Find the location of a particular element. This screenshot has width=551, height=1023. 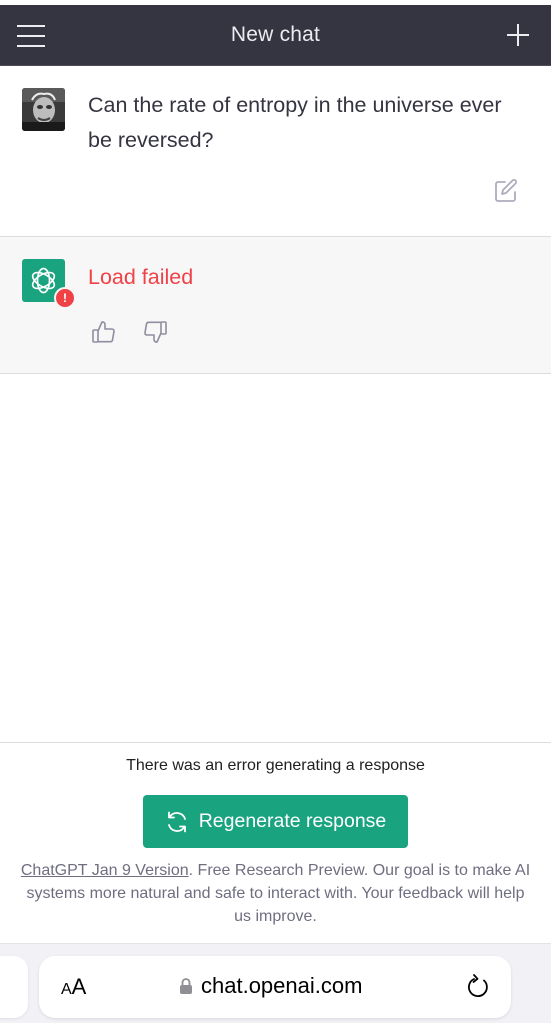

page-title: New chat is located at coordinates (275, 34).